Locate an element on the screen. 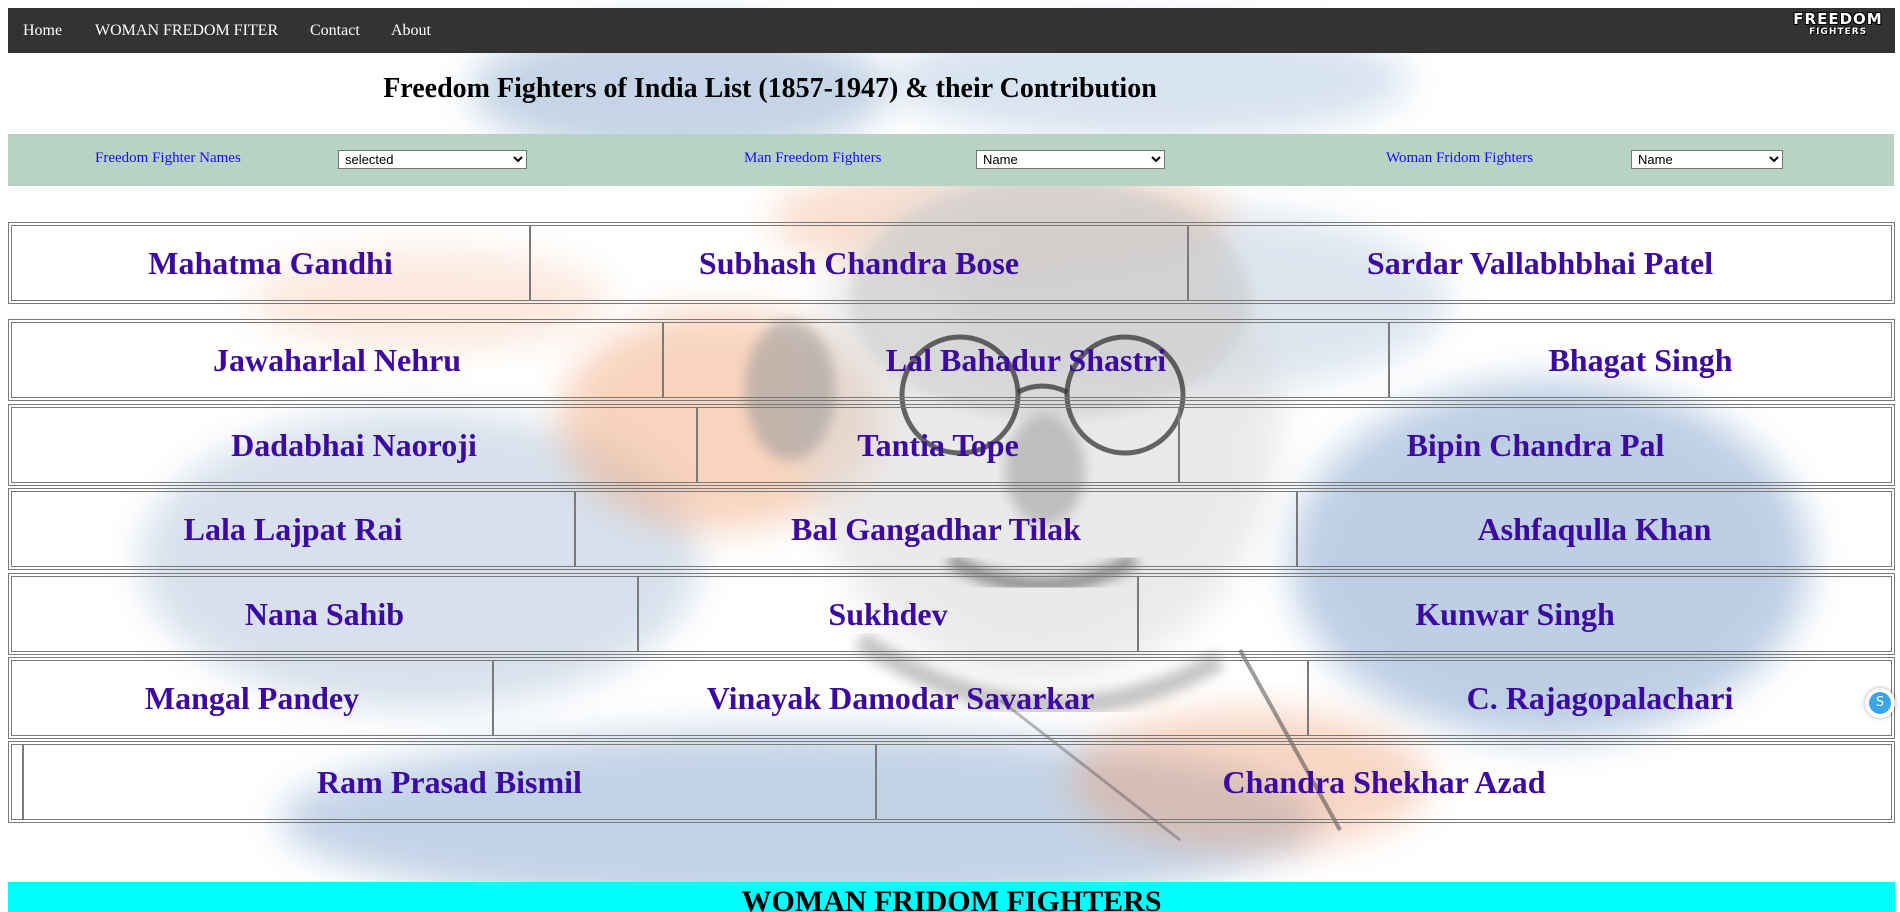 This screenshot has width=1900, height=912. freedom-fighter-names-label: Freedom Fighter Names is located at coordinates (168, 158).